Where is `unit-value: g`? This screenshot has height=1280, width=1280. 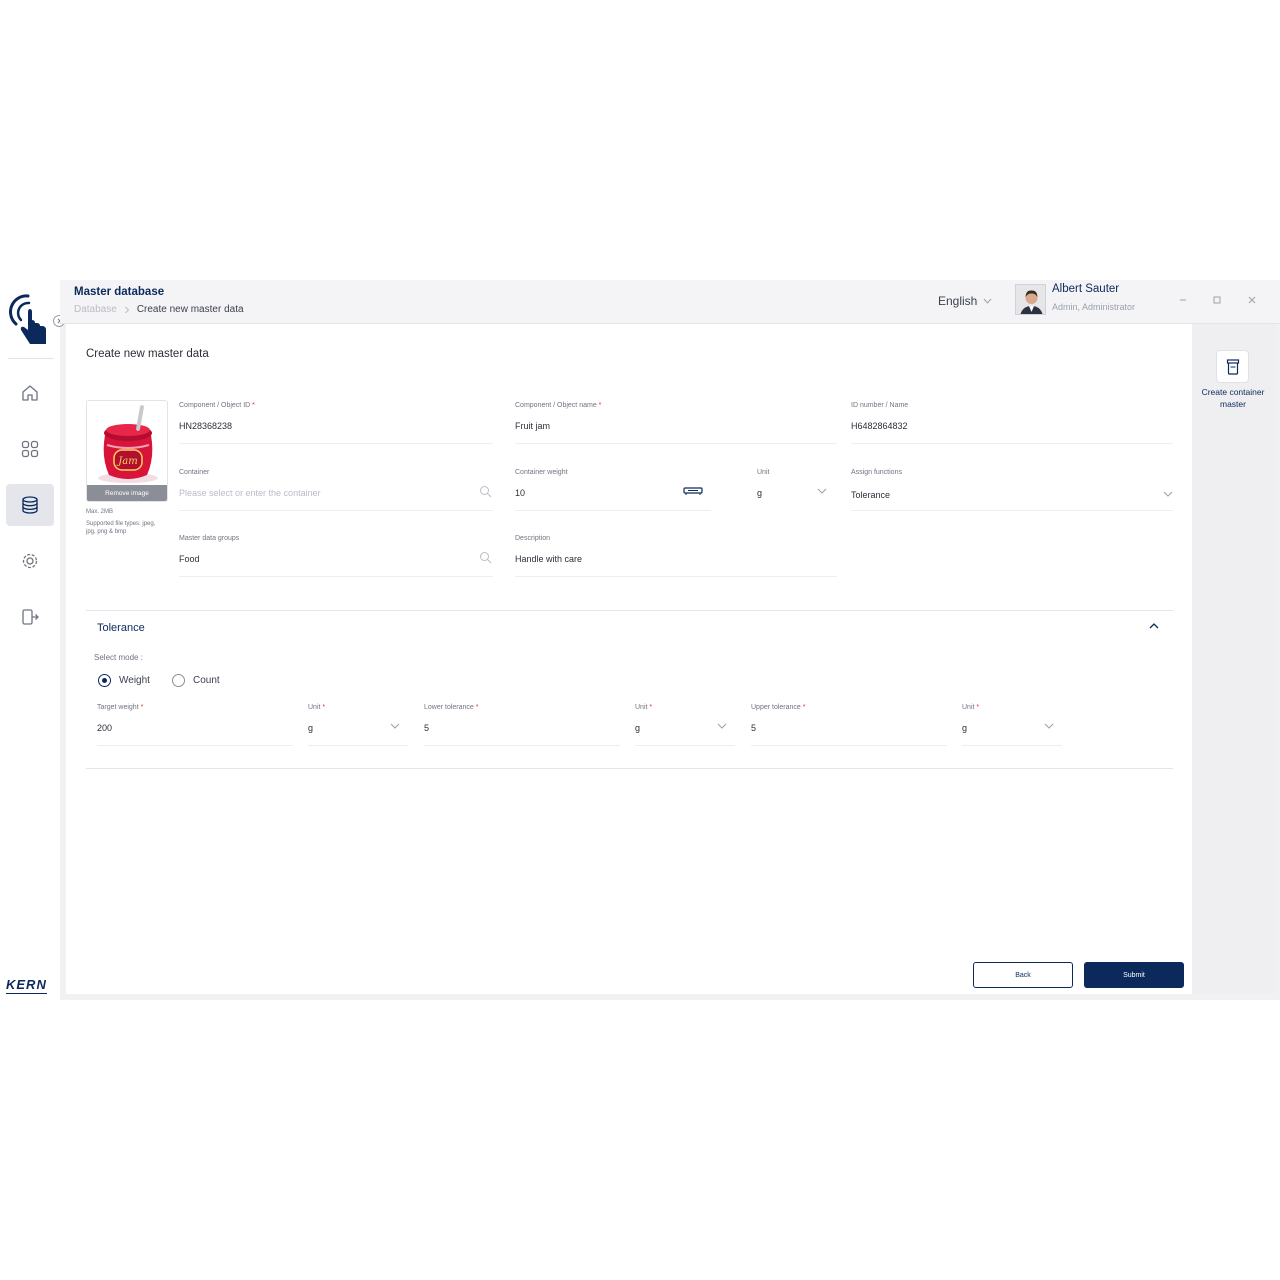 unit-value: g is located at coordinates (760, 493).